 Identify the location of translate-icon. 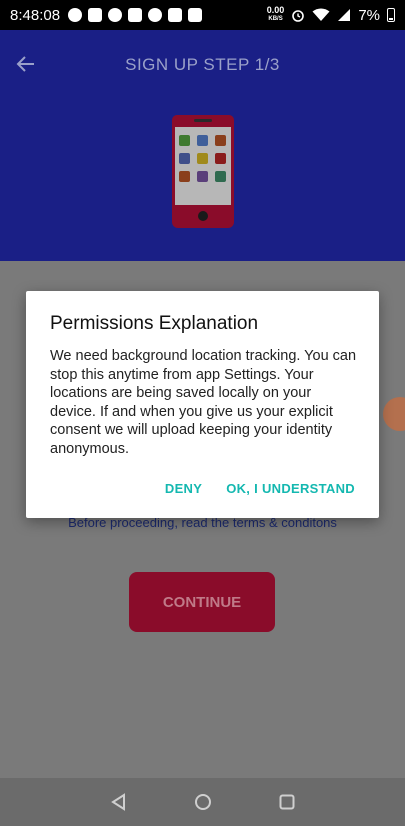
(195, 15).